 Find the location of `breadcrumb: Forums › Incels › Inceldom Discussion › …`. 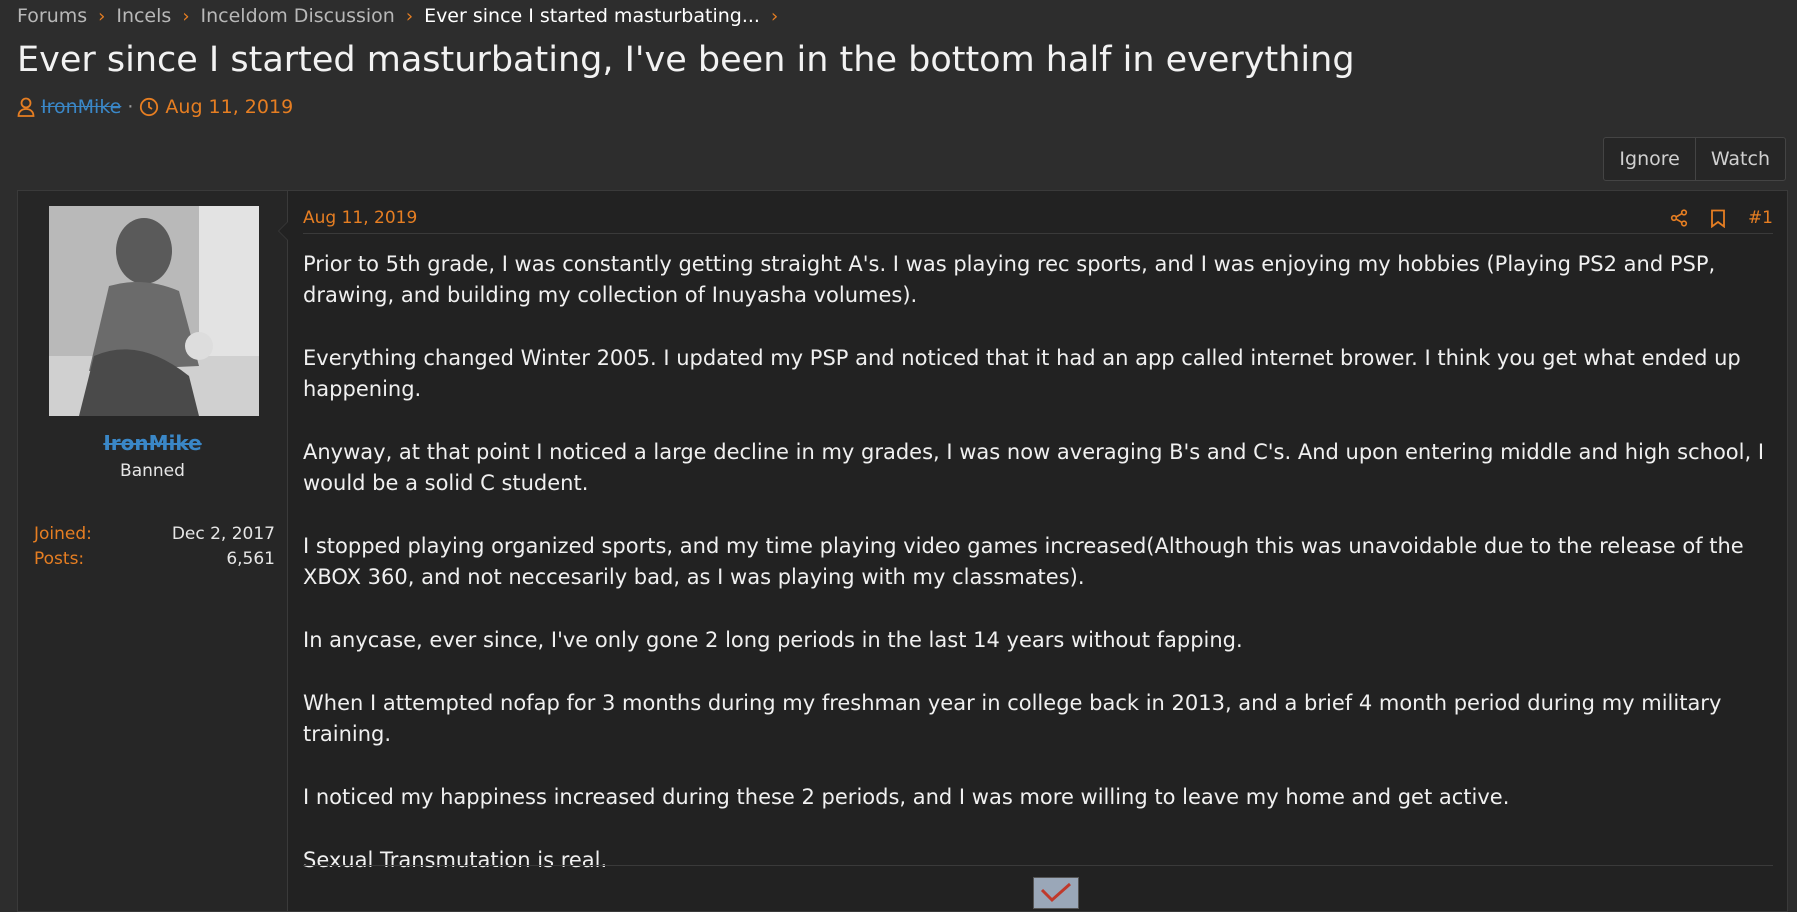

breadcrumb: Forums › Incels › Inceldom Discussion › … is located at coordinates (403, 16).